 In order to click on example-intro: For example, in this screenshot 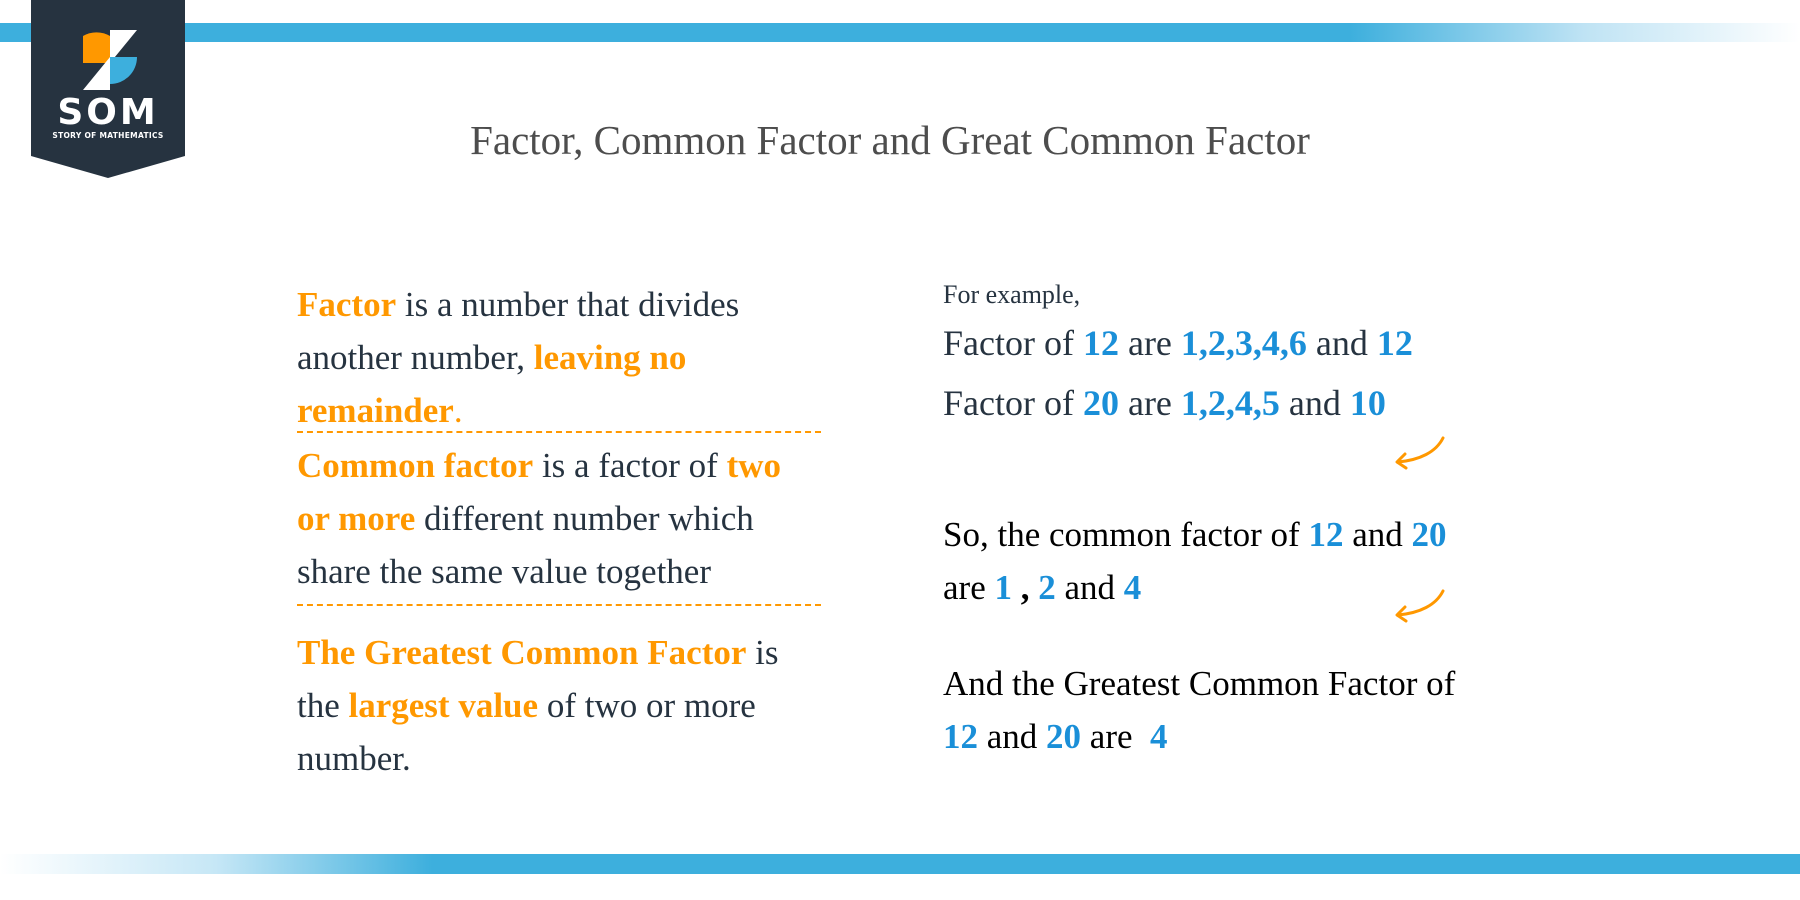, I will do `click(1012, 294)`.